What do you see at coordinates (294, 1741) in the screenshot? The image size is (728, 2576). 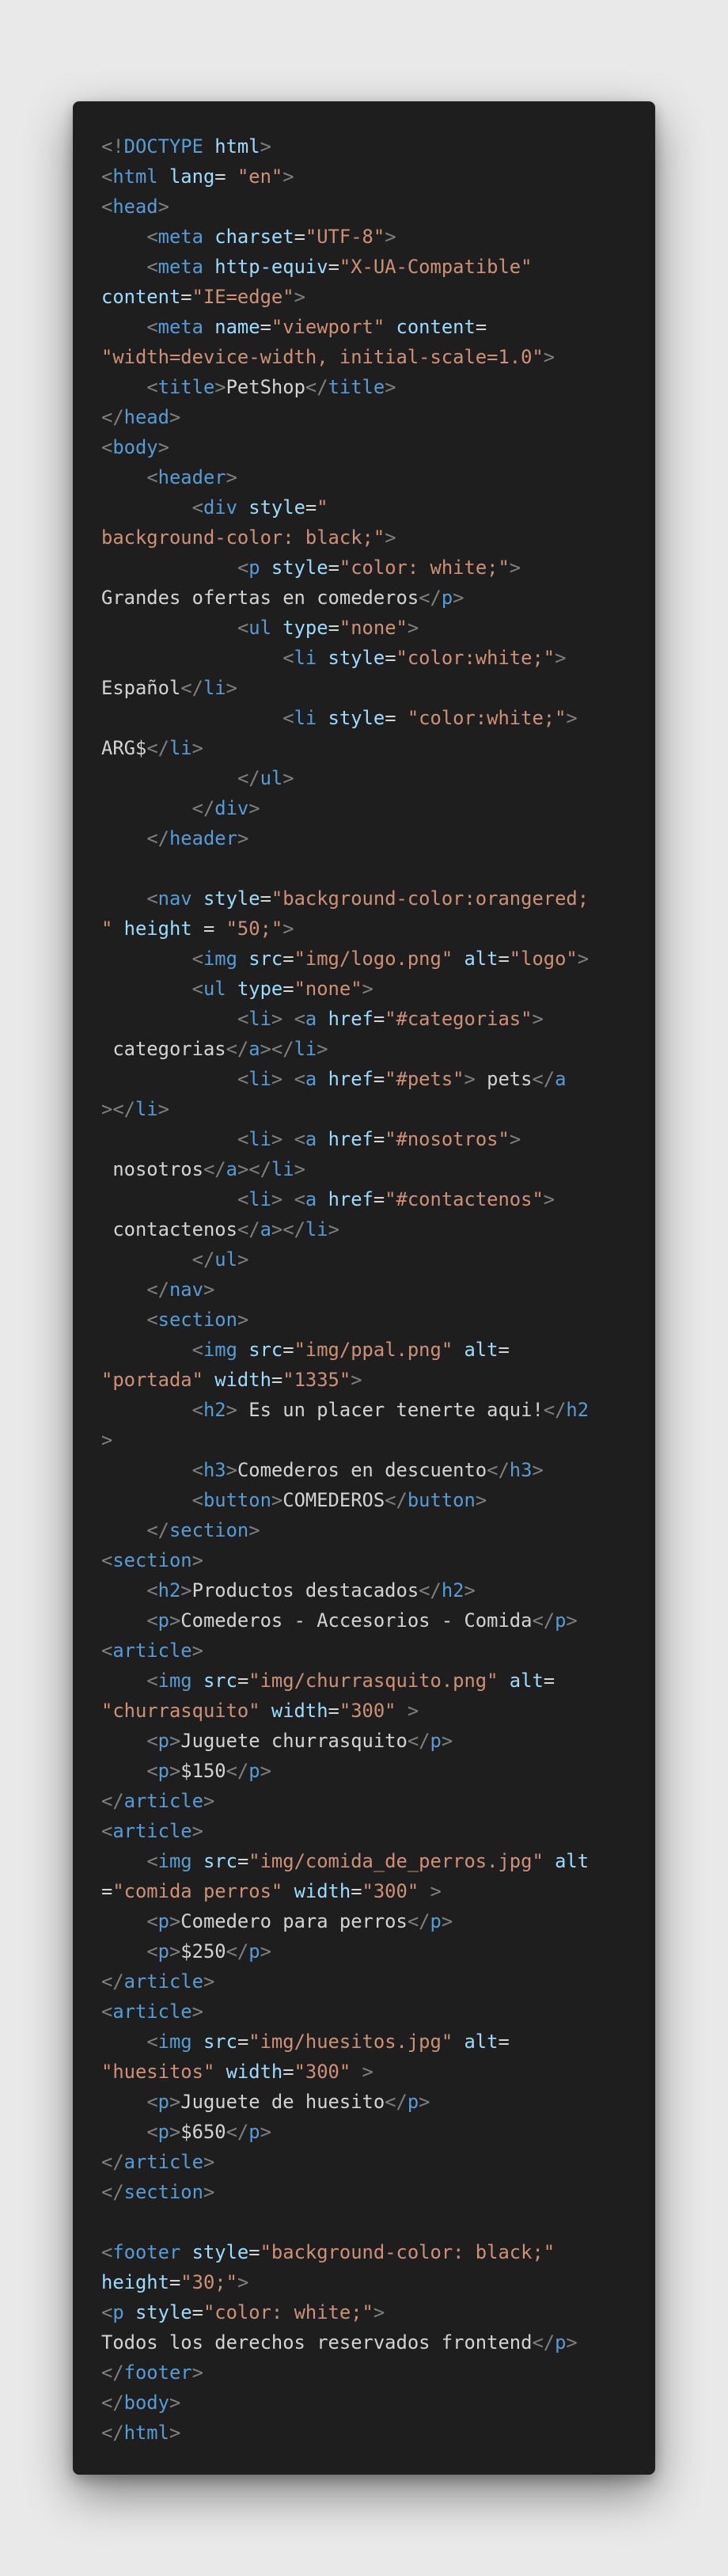 I see `text-token: Juguete churrasquito` at bounding box center [294, 1741].